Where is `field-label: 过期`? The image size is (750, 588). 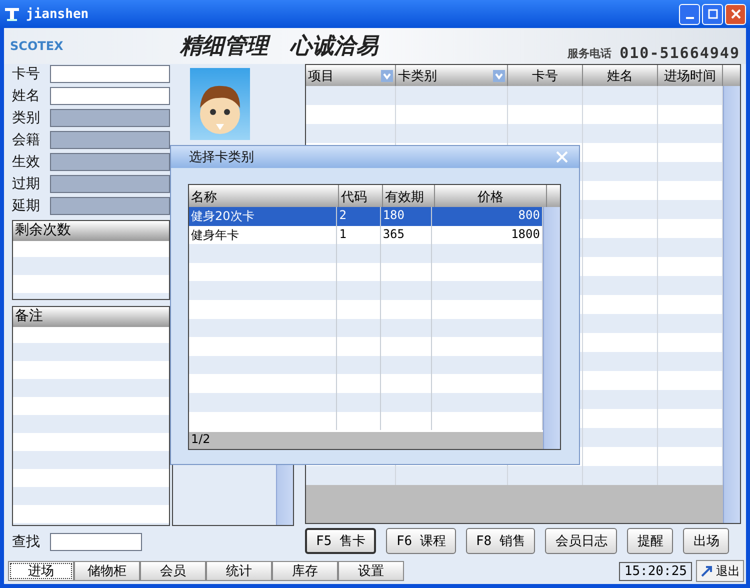
field-label: 过期 is located at coordinates (26, 184).